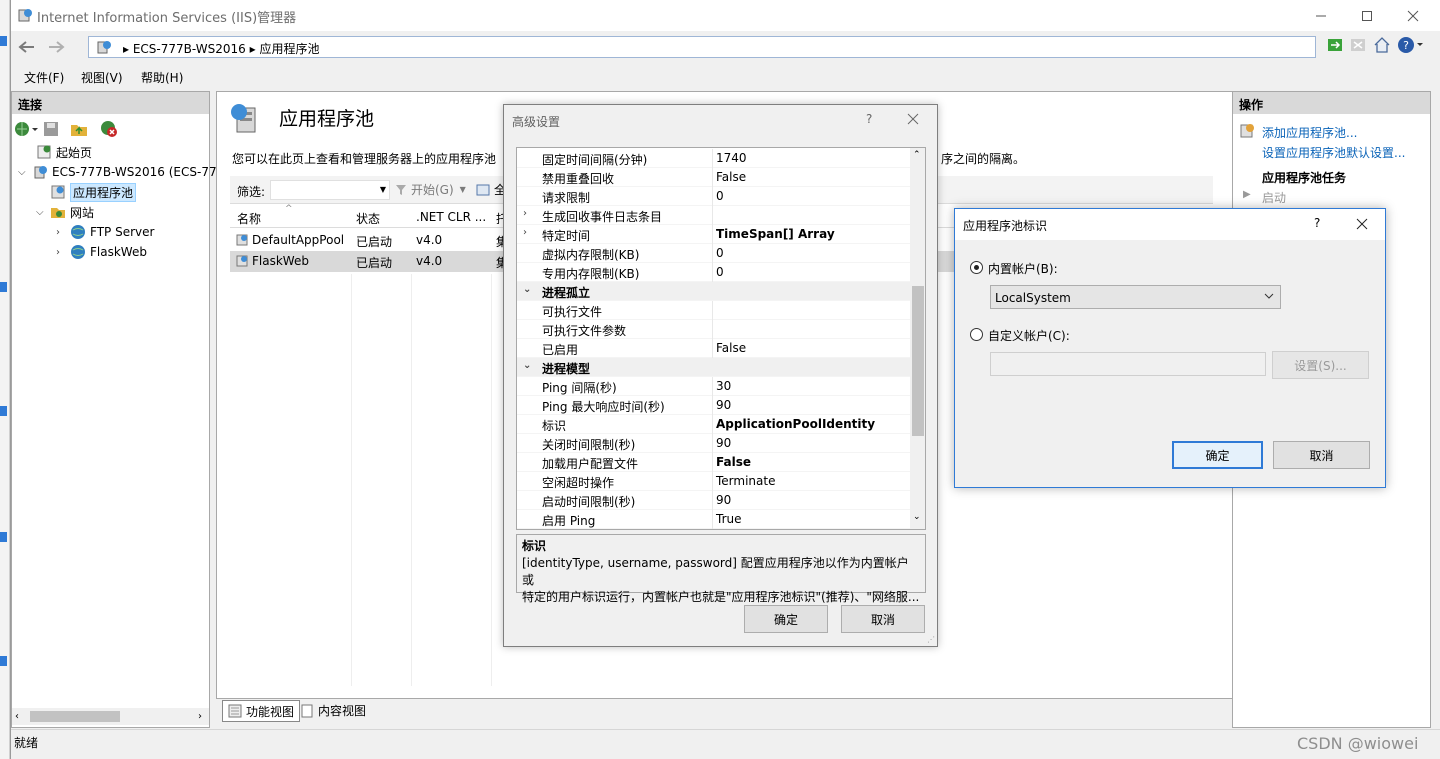  I want to click on property-category: ⌄ 进程孤立, so click(713, 291).